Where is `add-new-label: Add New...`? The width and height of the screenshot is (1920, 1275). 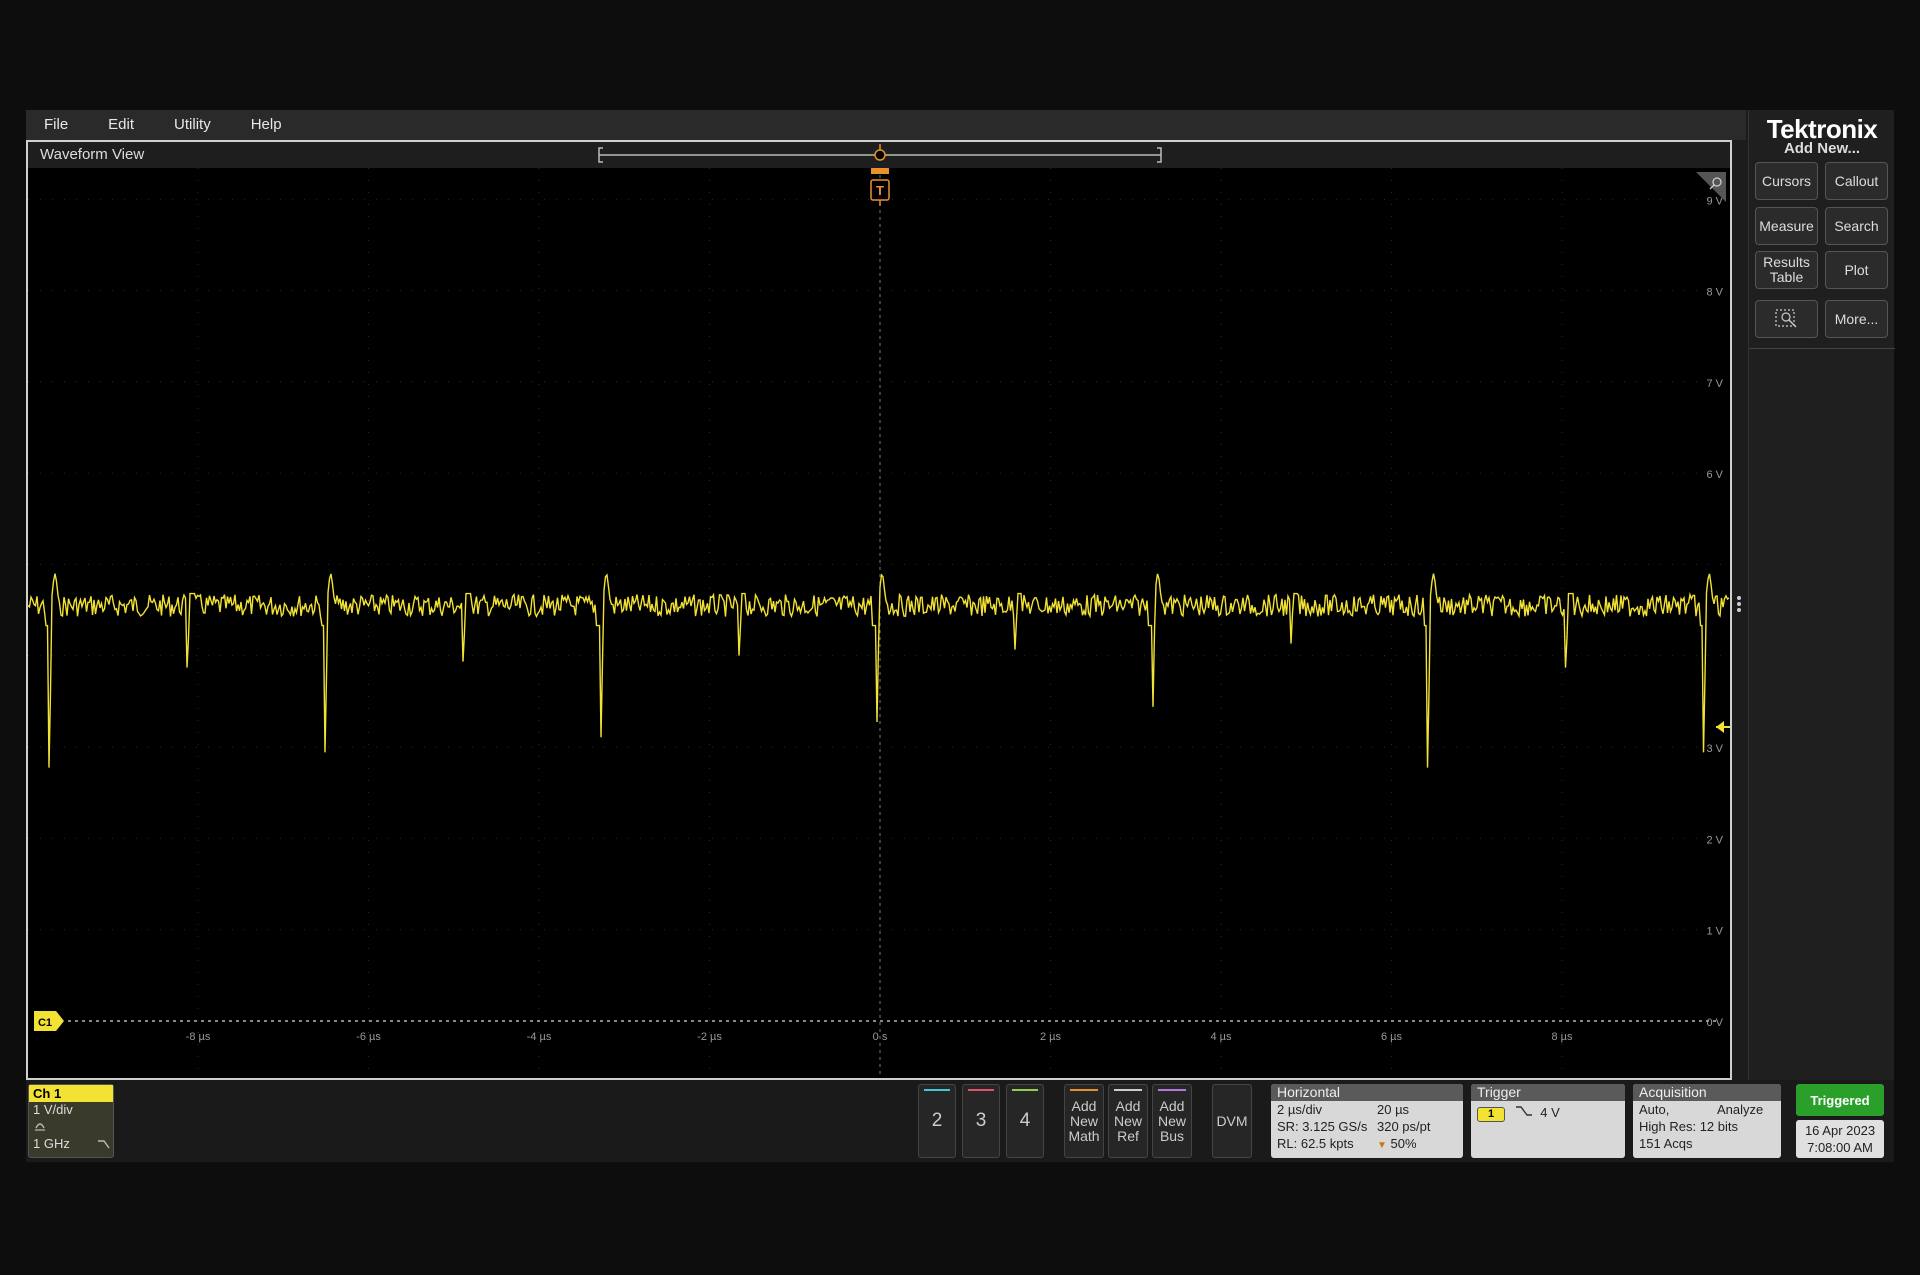
add-new-label: Add New... is located at coordinates (1822, 148).